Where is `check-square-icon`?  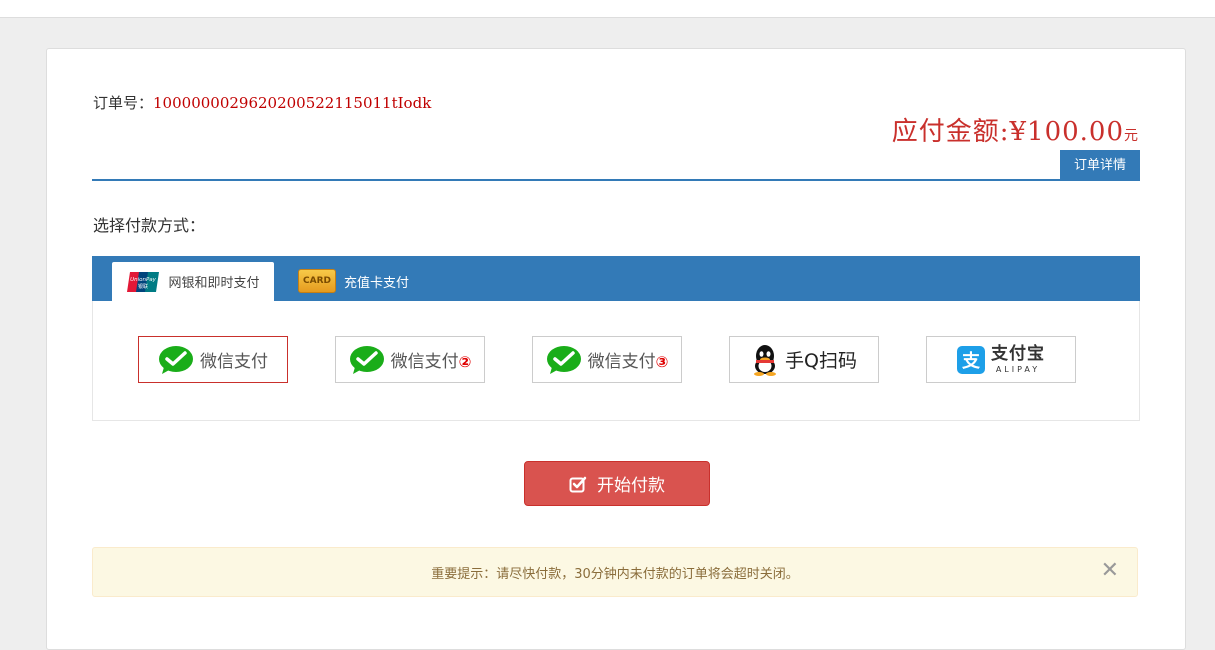 check-square-icon is located at coordinates (578, 484).